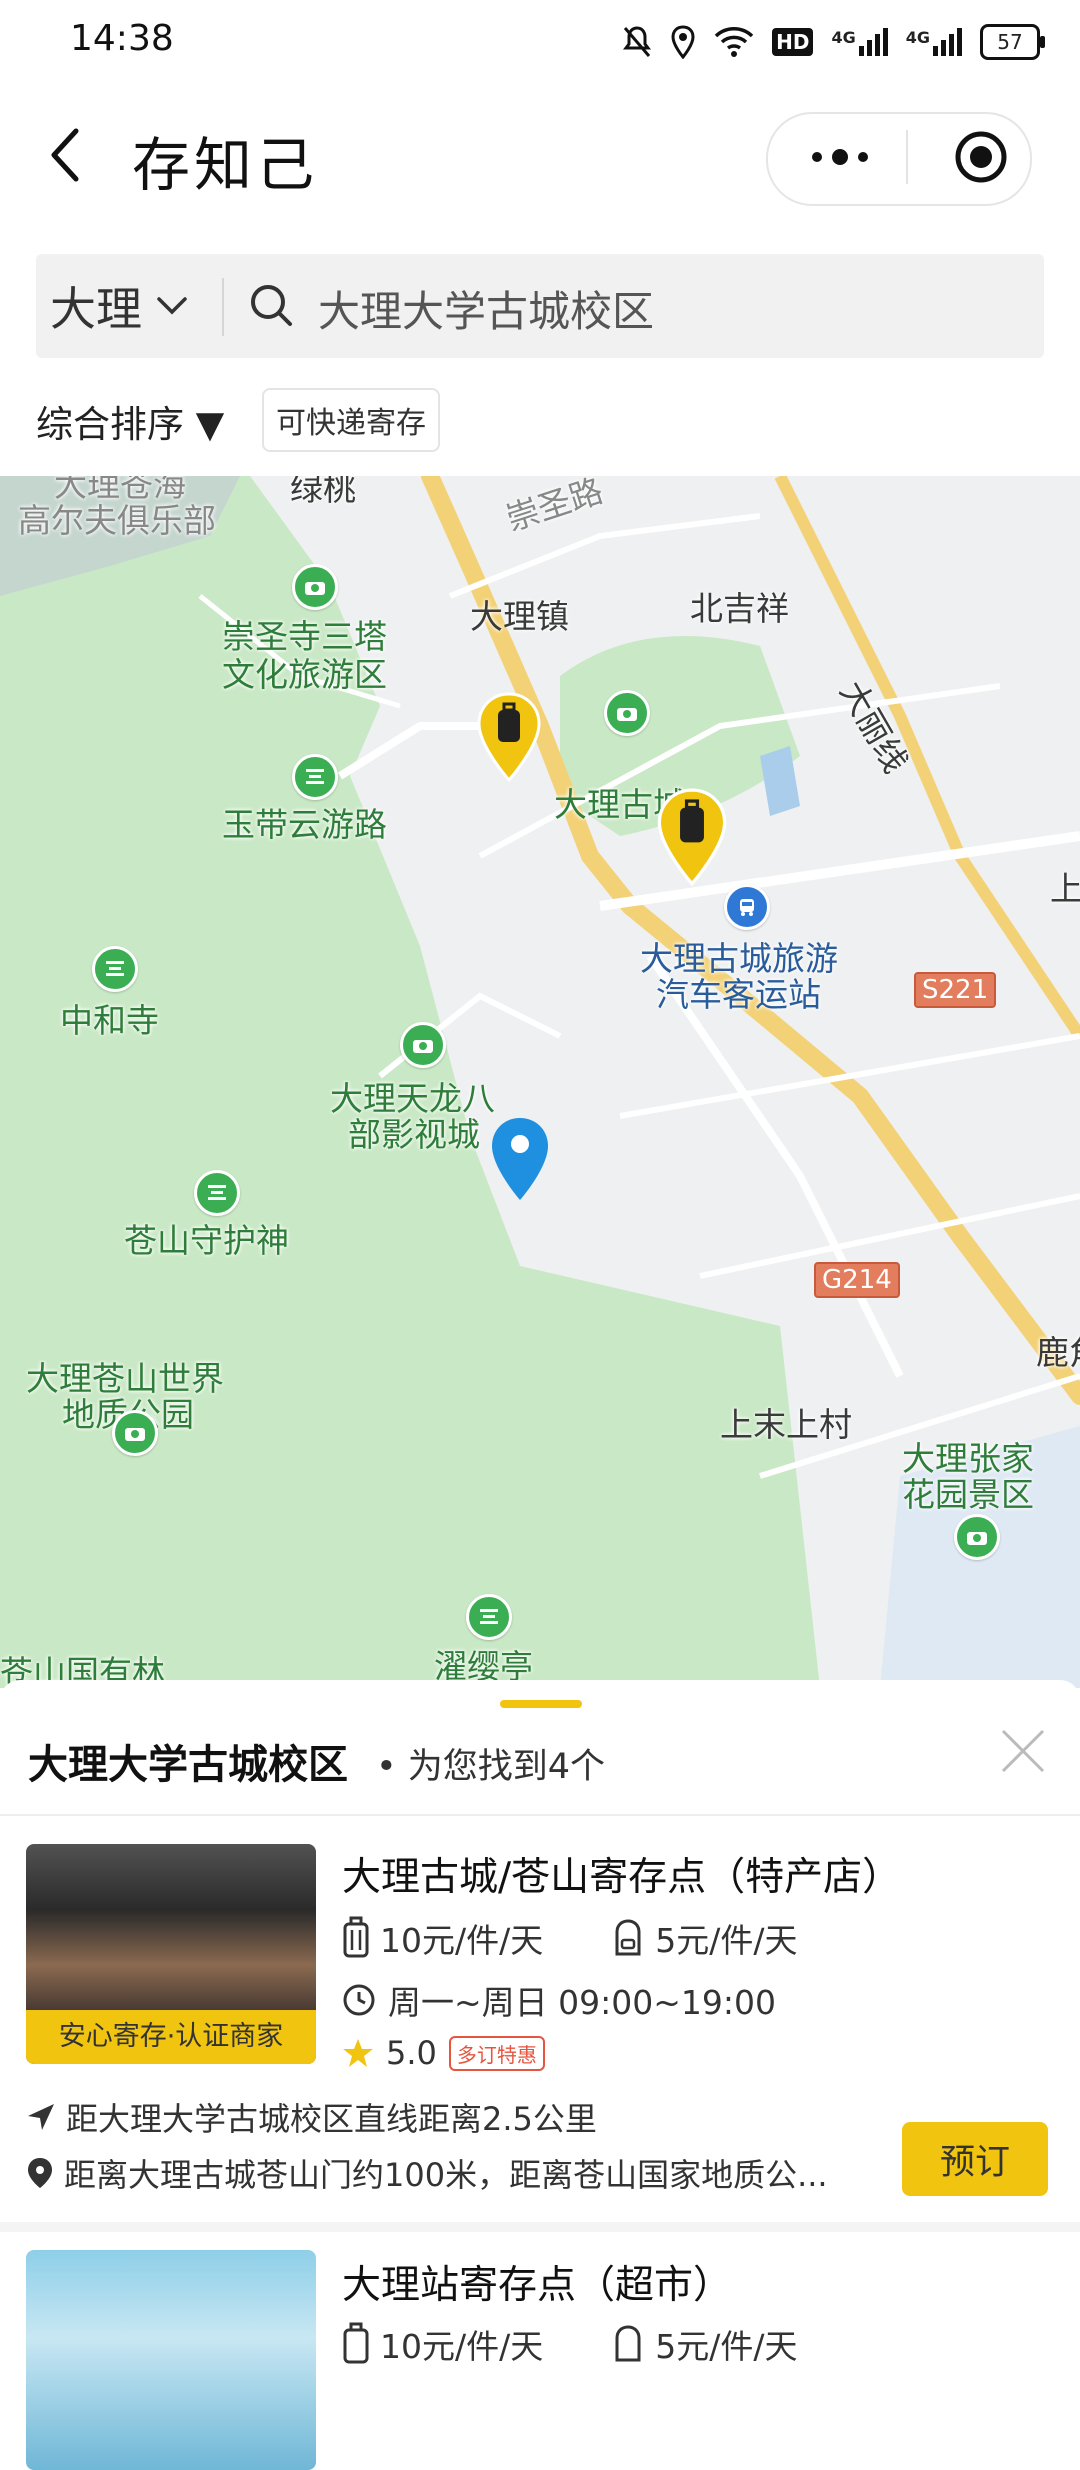 Image resolution: width=1080 pixels, height=2470 pixels. I want to click on current-location-pin-icon, so click(520, 1159).